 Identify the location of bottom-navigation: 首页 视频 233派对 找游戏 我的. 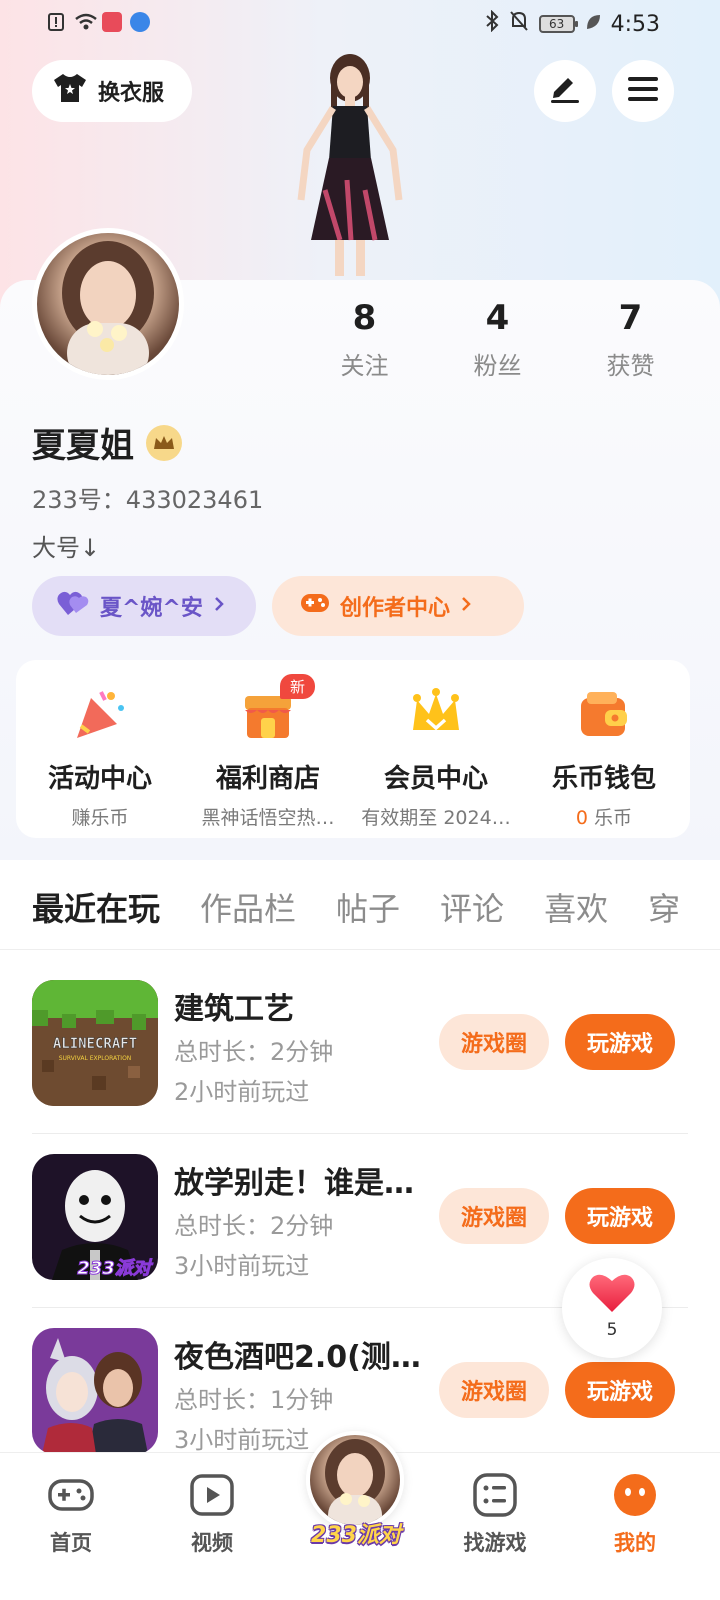
(360, 1515).